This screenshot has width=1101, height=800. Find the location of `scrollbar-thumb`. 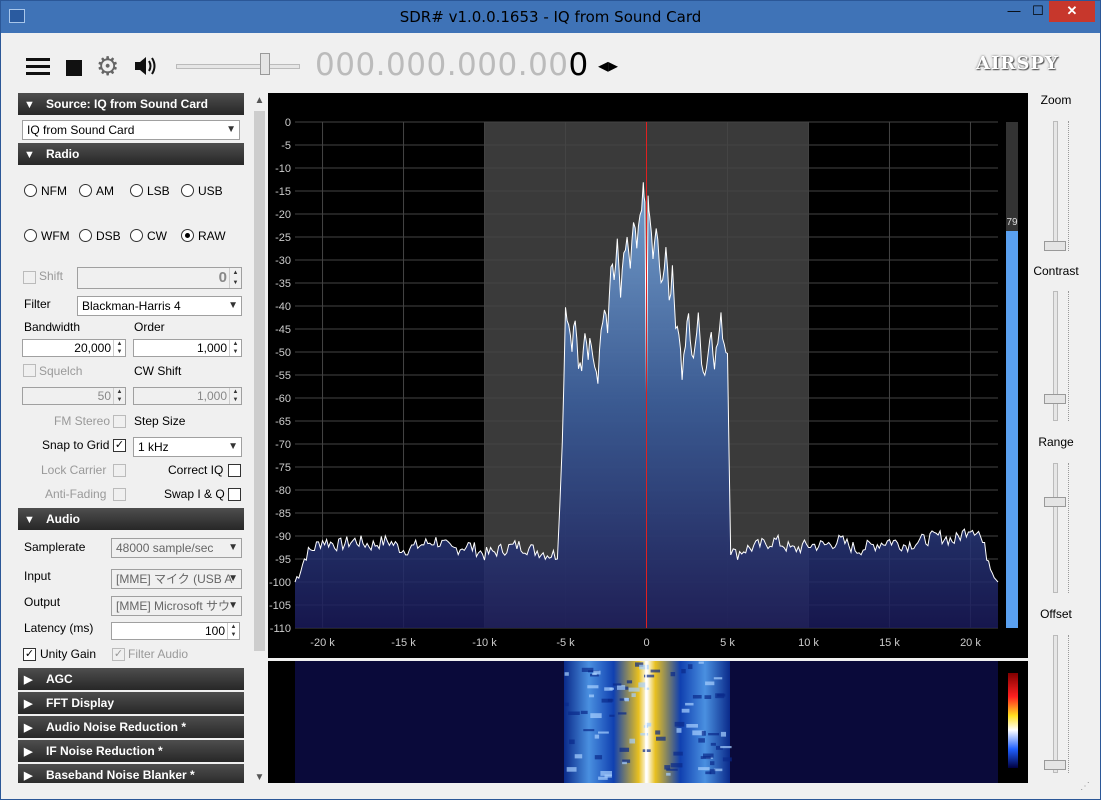

scrollbar-thumb is located at coordinates (259, 381).